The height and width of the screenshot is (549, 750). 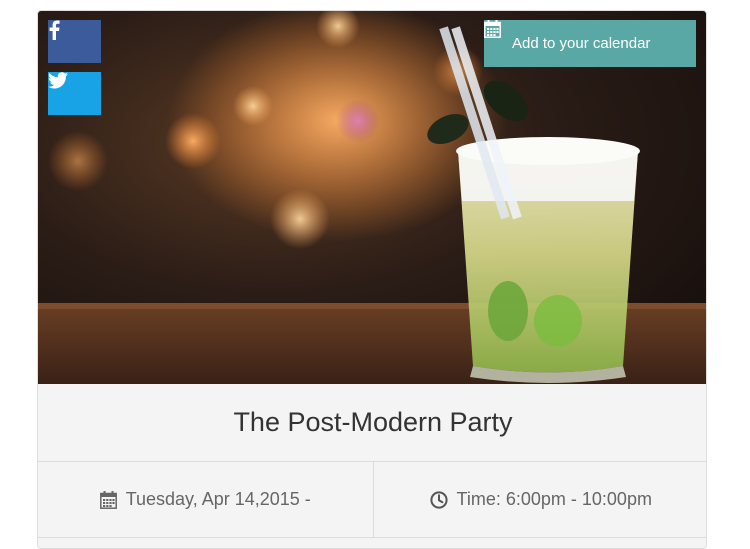 I want to click on clock-icon, so click(x=438, y=499).